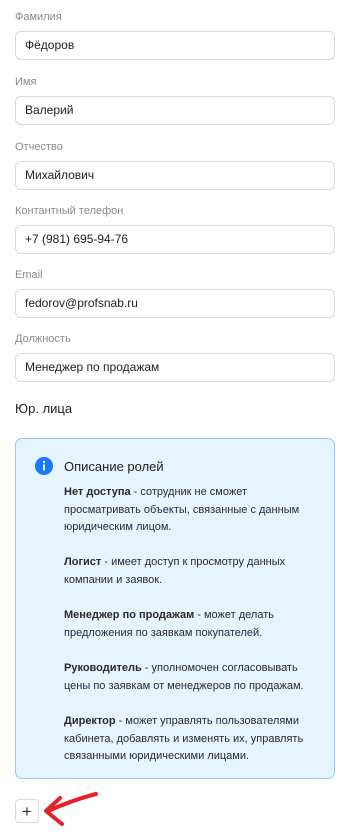  I want to click on first-name-input: Валерий, so click(175, 110).